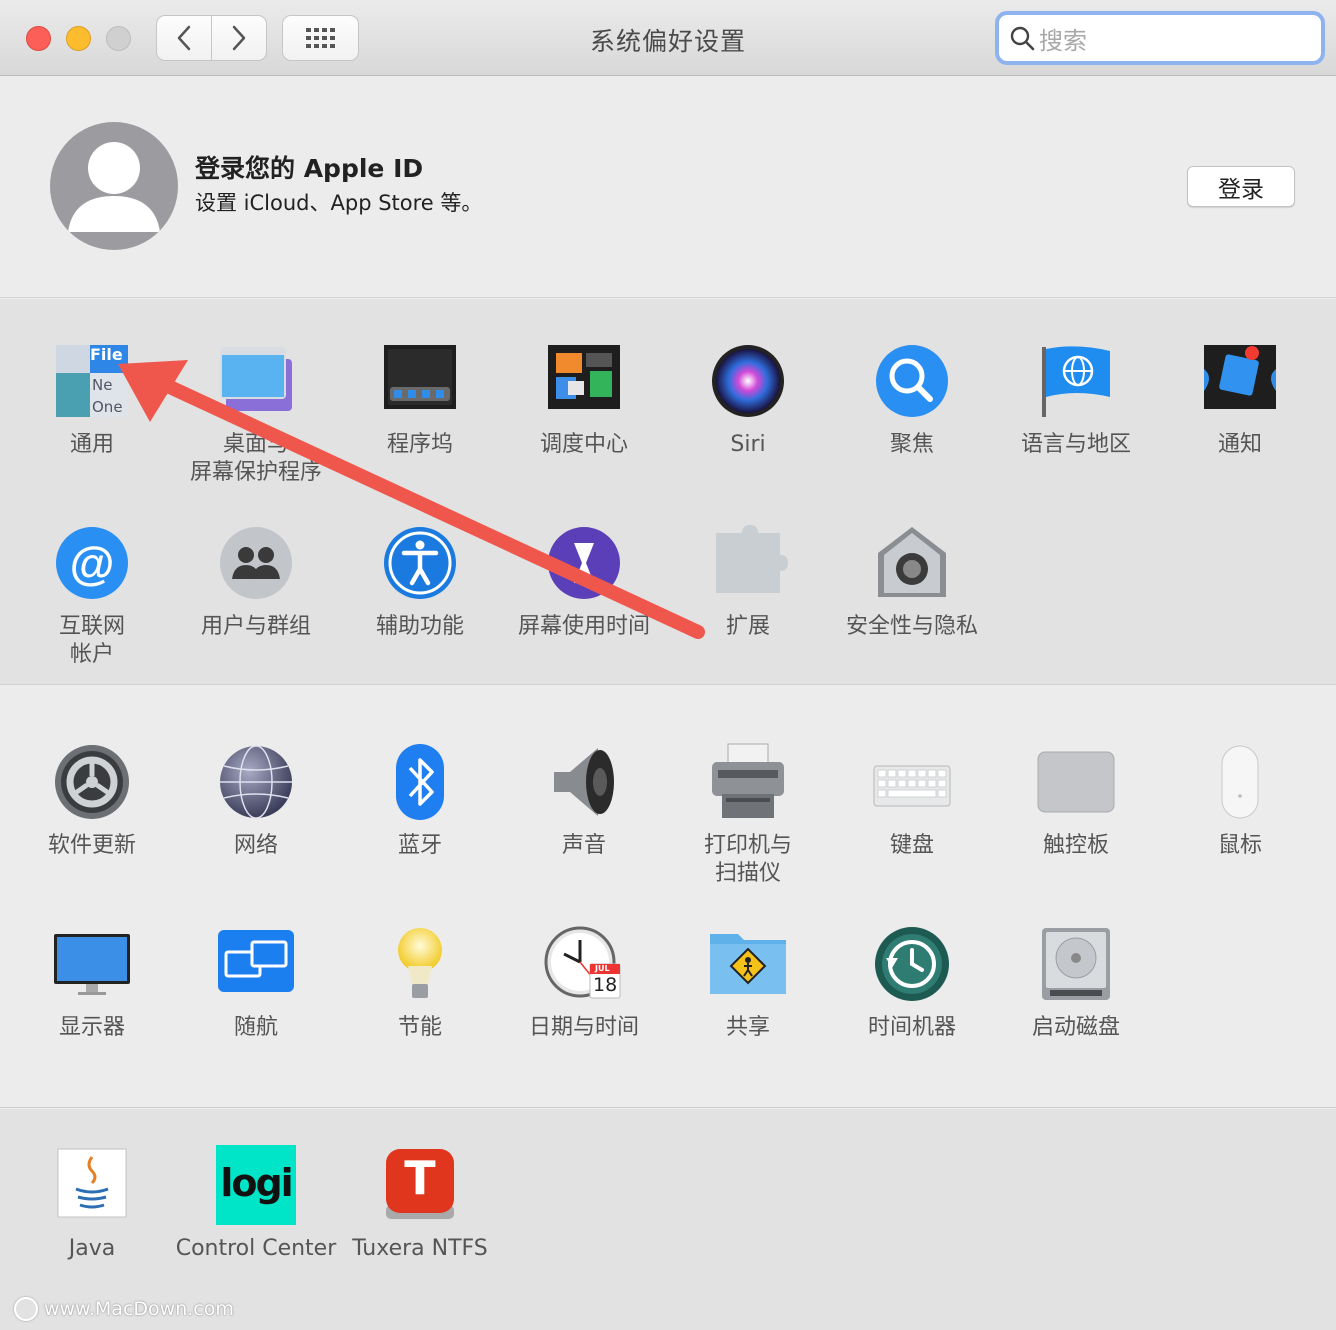 This screenshot has width=1336, height=1330. Describe the element at coordinates (420, 782) in the screenshot. I see `bluetooth-icon` at that location.